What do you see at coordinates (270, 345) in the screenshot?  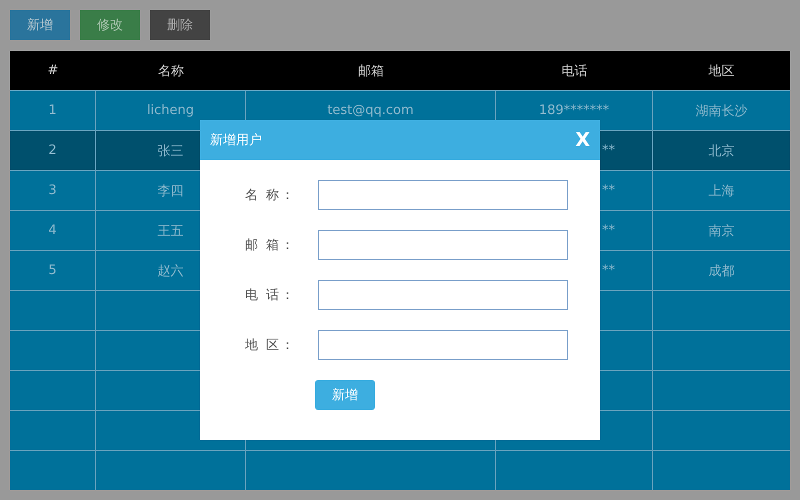 I see `field-label: 地 区：` at bounding box center [270, 345].